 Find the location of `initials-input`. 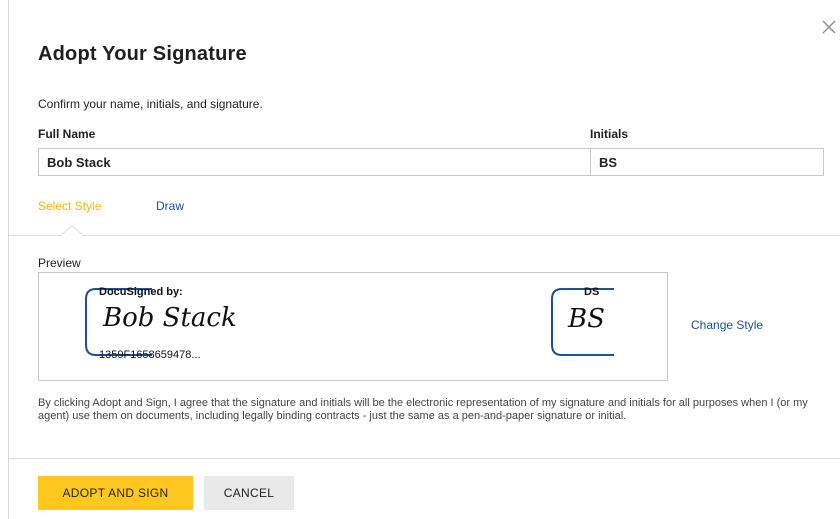

initials-input is located at coordinates (707, 162).